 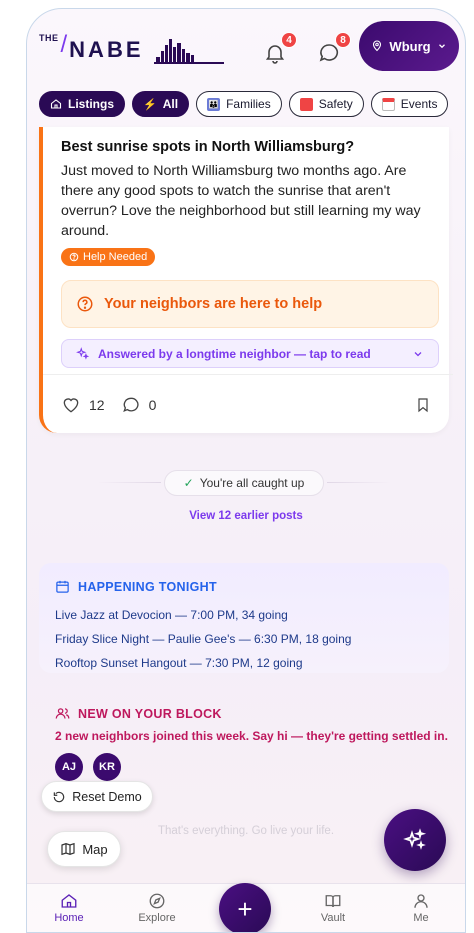 I want to click on app-logo: THE / NABE, so click(x=131, y=48).